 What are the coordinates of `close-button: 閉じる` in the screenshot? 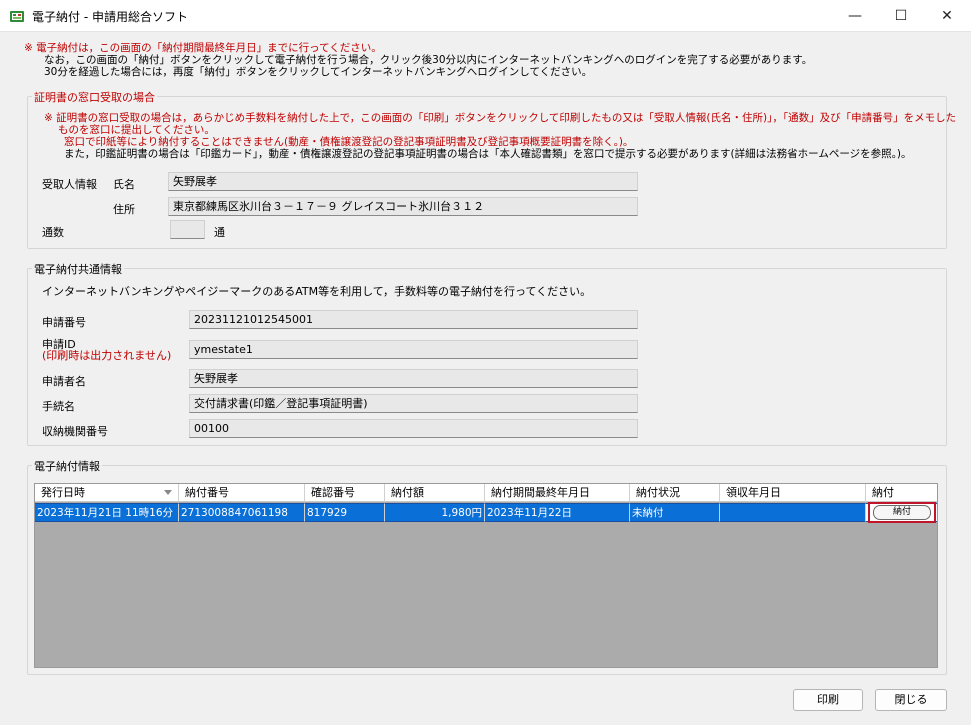 It's located at (911, 700).